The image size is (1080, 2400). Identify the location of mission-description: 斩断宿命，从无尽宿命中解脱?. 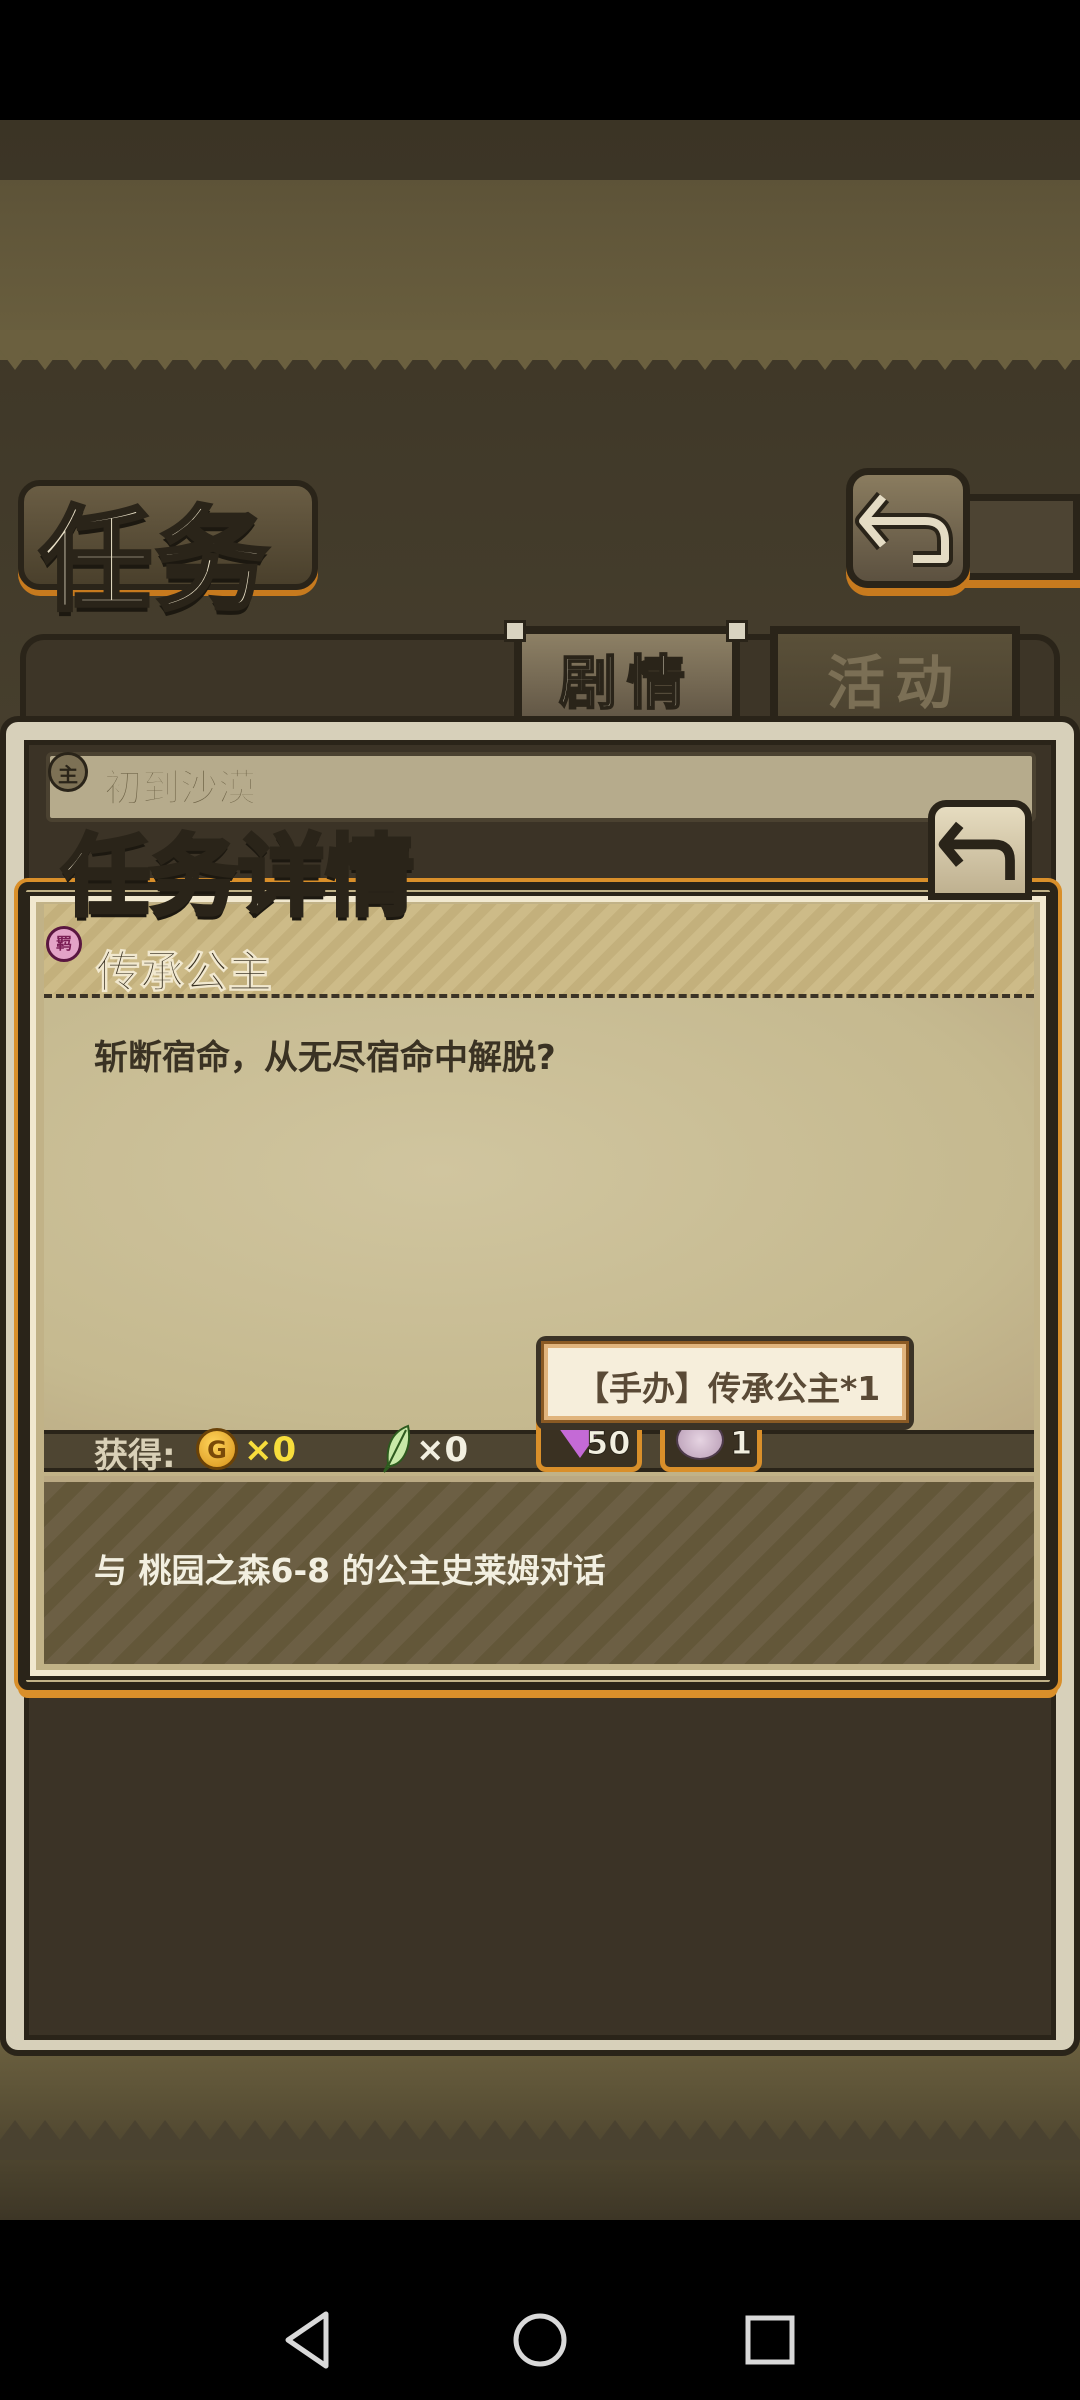
(325, 1058).